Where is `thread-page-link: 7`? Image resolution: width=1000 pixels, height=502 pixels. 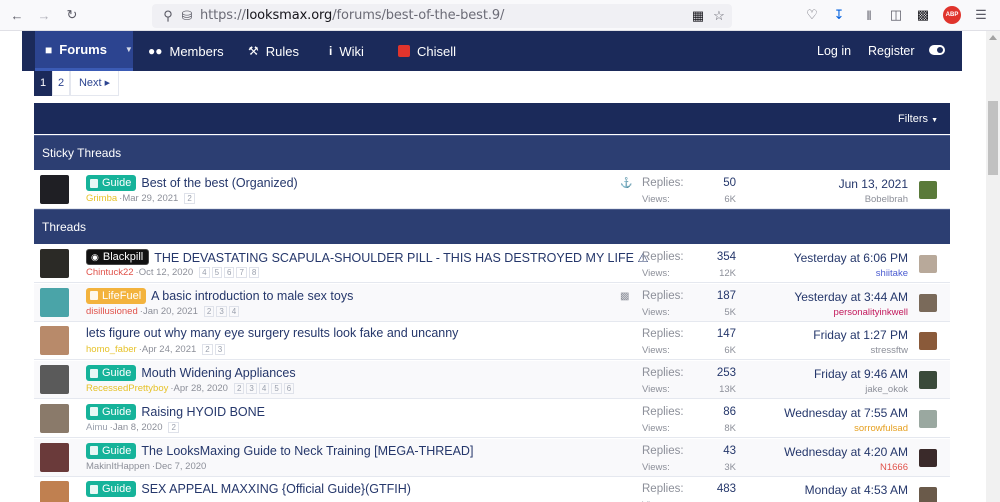
thread-page-link: 7 is located at coordinates (241, 272).